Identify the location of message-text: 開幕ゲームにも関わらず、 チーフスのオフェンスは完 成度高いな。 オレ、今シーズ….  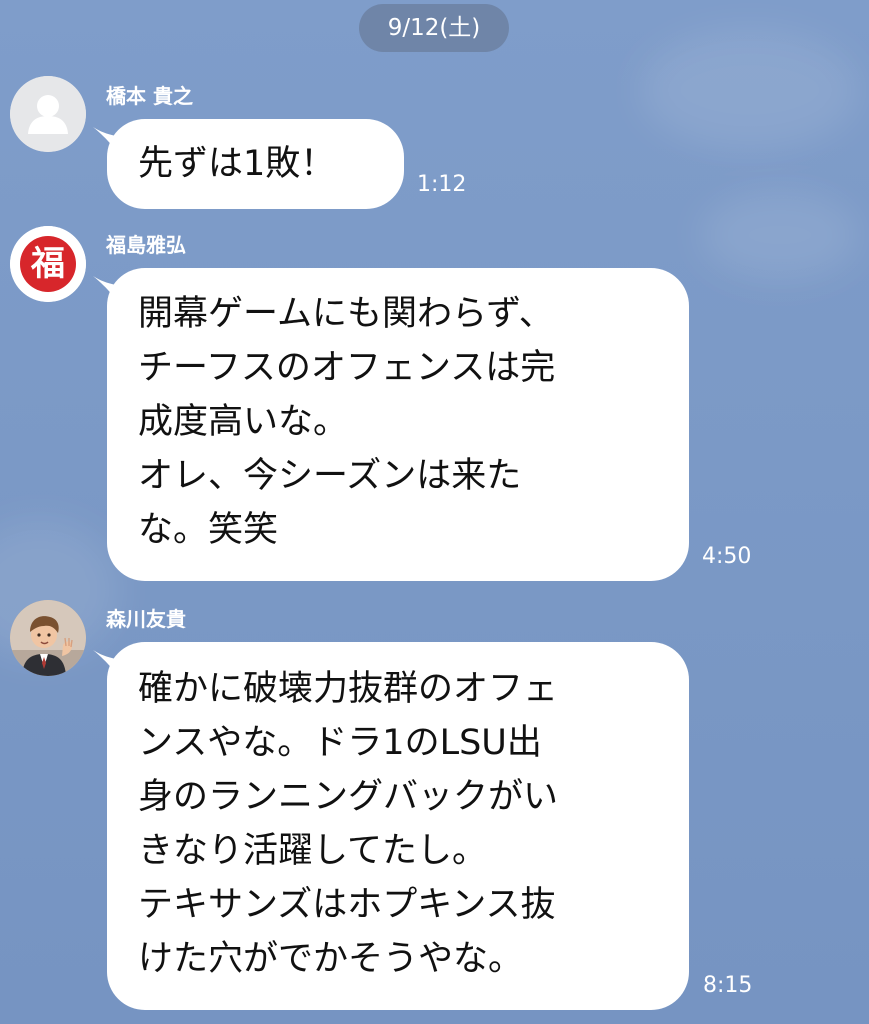
(347, 422).